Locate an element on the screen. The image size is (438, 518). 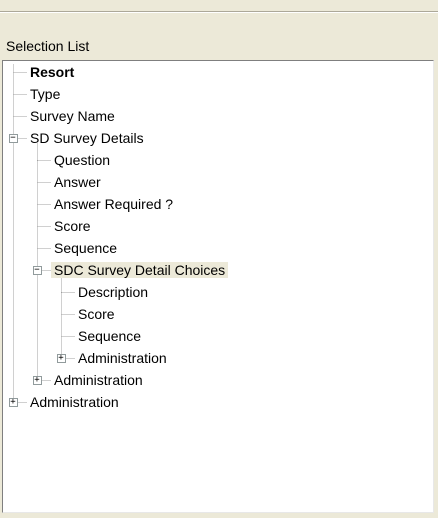
tree-node: SDC Survey Detail Choices is located at coordinates (140, 270).